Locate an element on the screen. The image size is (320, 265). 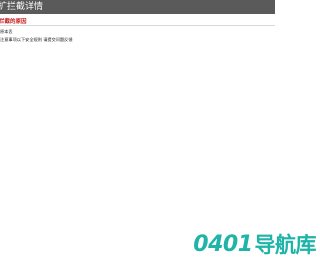
page-title: 扩拦截详情 is located at coordinates (22, 7).